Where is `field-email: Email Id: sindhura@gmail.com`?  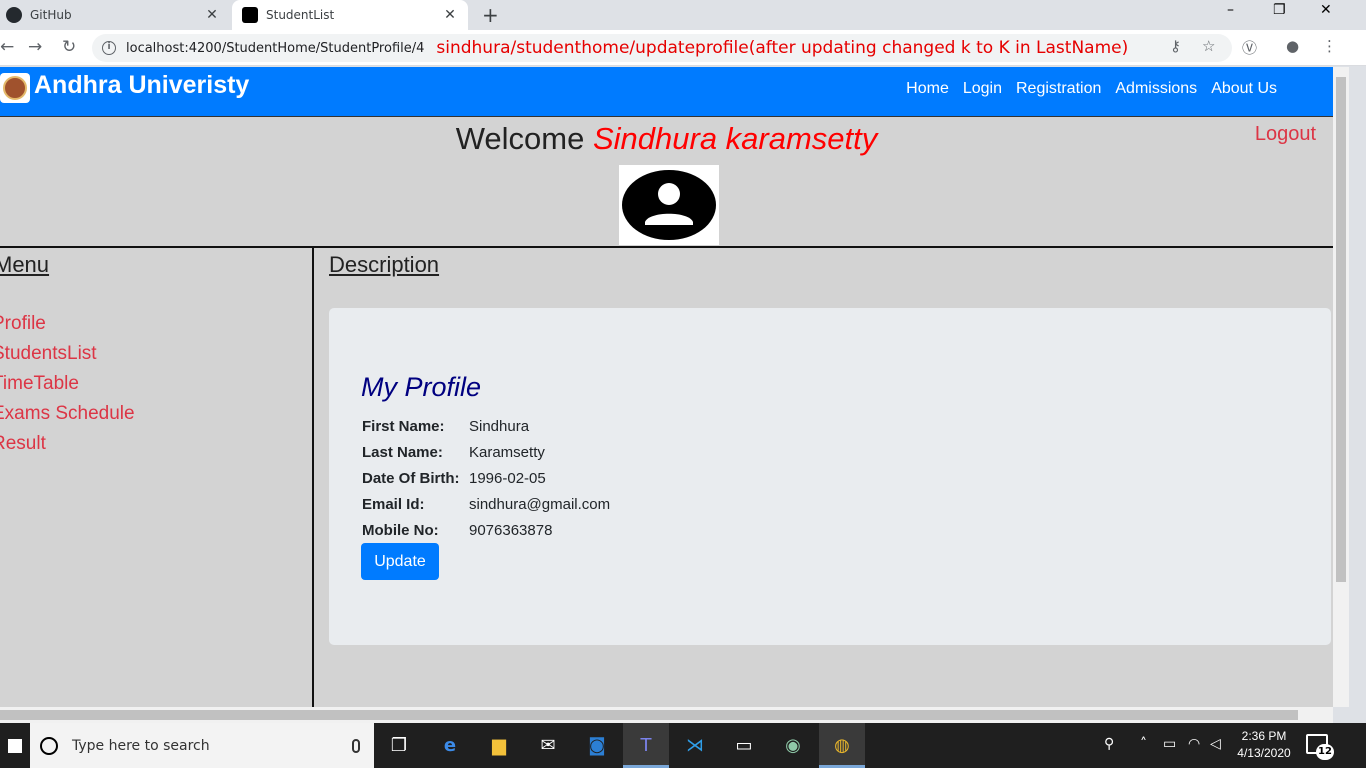 field-email: Email Id: sindhura@gmail.com is located at coordinates (486, 504).